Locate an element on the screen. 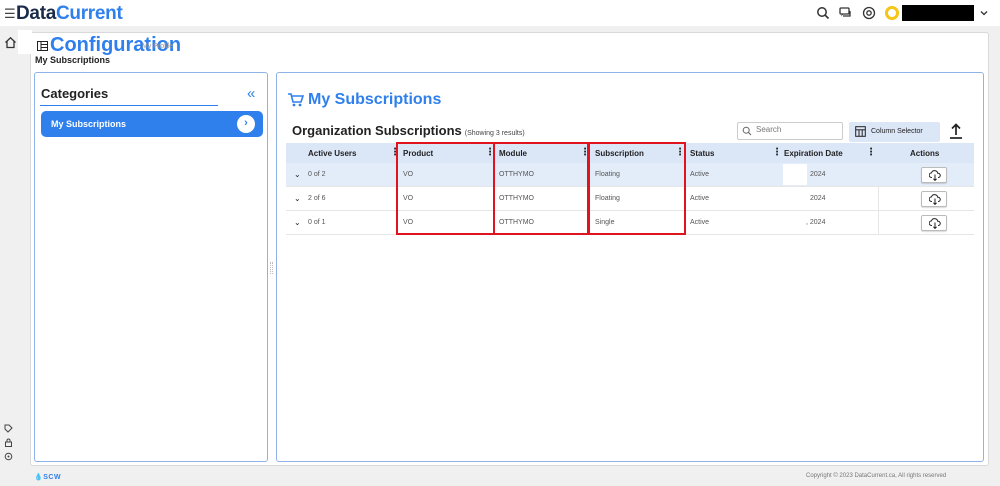  column-header-actions: Actions is located at coordinates (924, 153).